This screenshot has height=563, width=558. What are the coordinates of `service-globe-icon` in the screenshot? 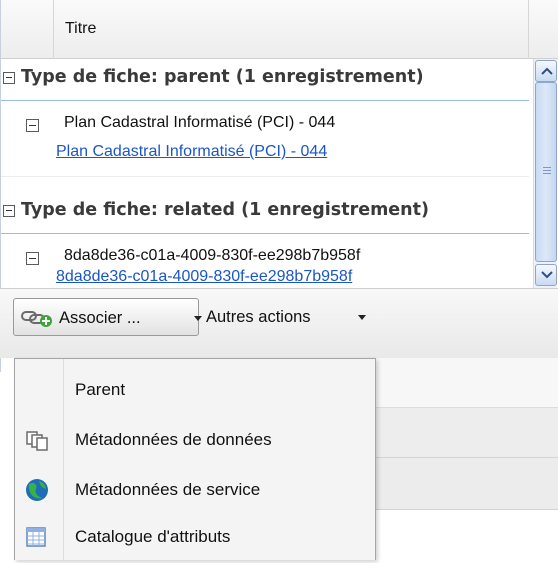 It's located at (37, 492).